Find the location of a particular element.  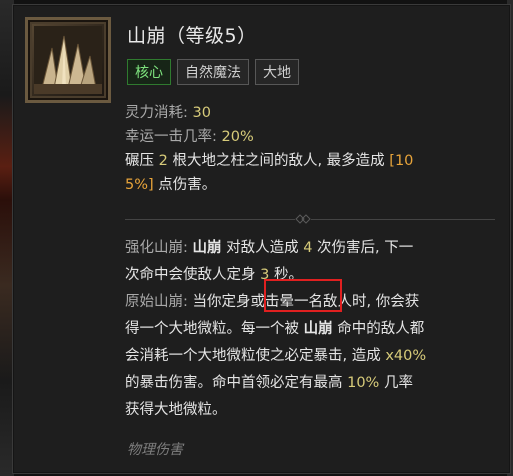

desc-text: 次伤害后, 下一 is located at coordinates (363, 248).